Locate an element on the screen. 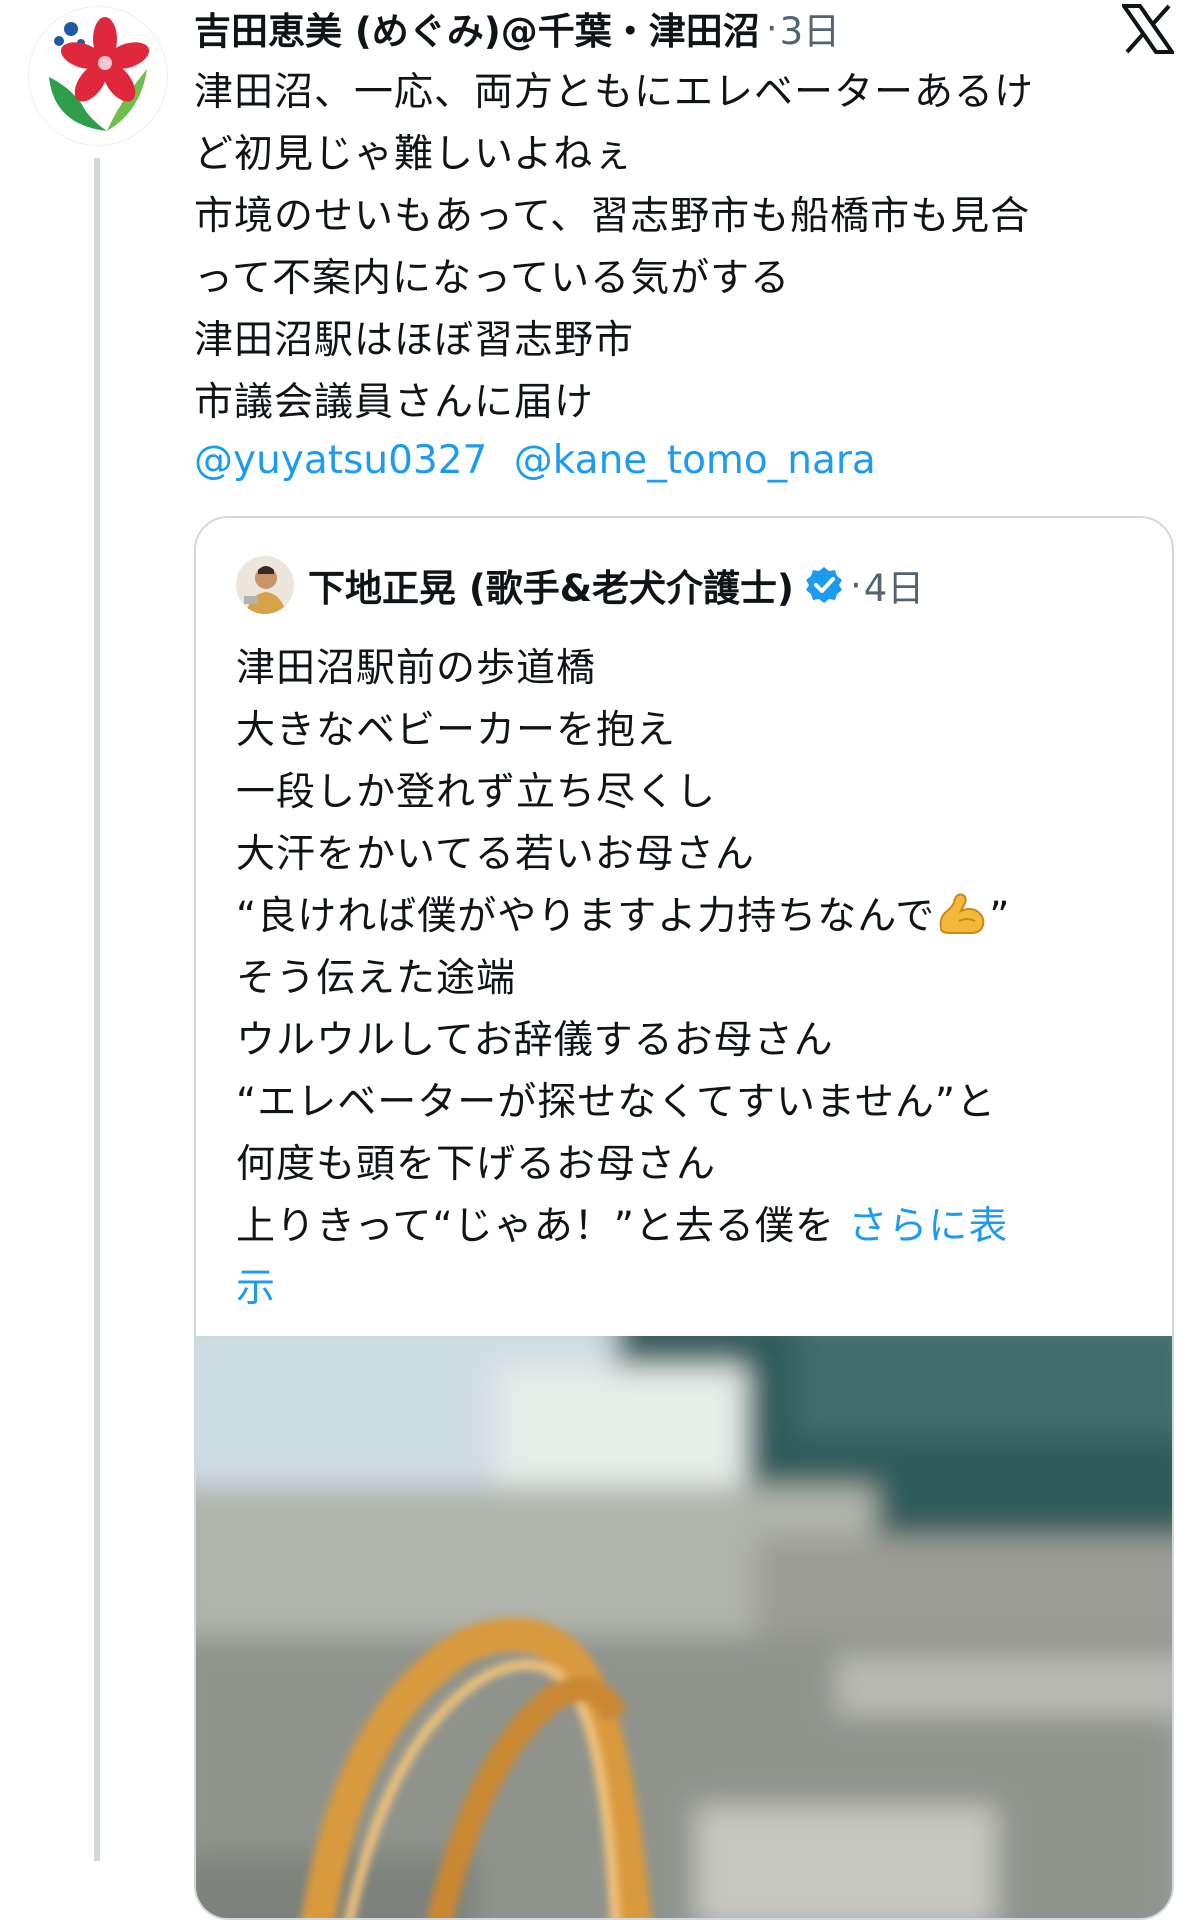 Image resolution: width=1200 pixels, height=1920 pixels. quote-line-with-emoji: “良ければ僕がやりますよ力持ちなんで ” is located at coordinates (686, 917).